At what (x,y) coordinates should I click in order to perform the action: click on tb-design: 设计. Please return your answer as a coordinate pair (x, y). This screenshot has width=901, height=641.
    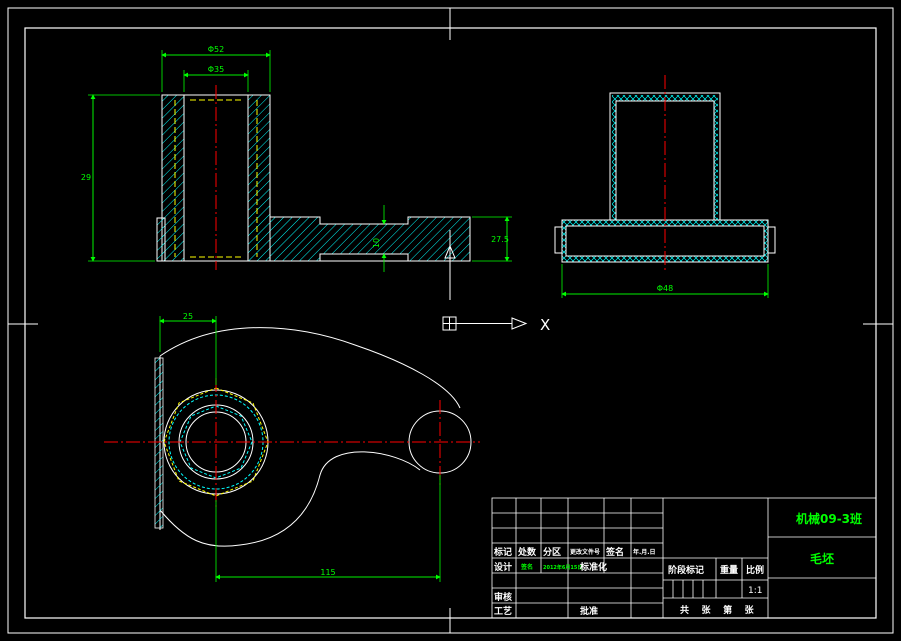
    Looking at the image, I should click on (503, 567).